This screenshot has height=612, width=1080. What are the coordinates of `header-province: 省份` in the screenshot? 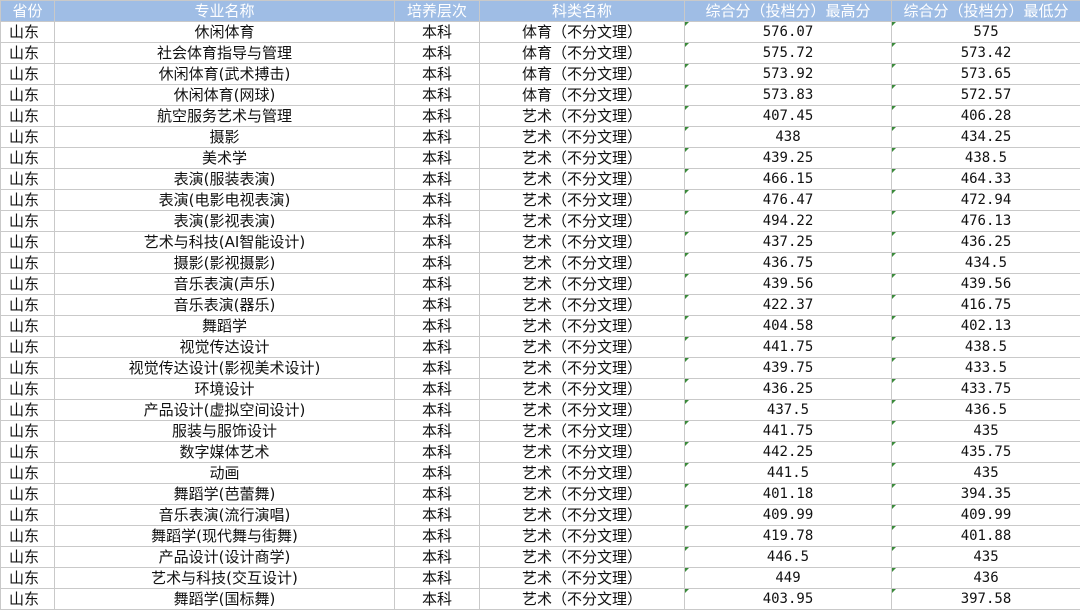 It's located at (27, 11).